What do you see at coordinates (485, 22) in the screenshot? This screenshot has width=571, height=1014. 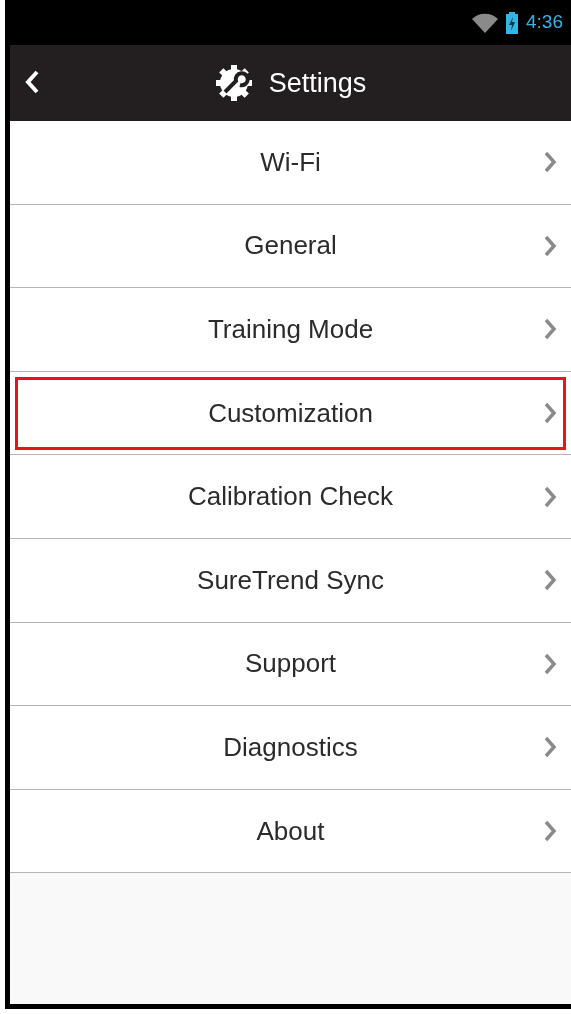 I see `wifi-icon` at bounding box center [485, 22].